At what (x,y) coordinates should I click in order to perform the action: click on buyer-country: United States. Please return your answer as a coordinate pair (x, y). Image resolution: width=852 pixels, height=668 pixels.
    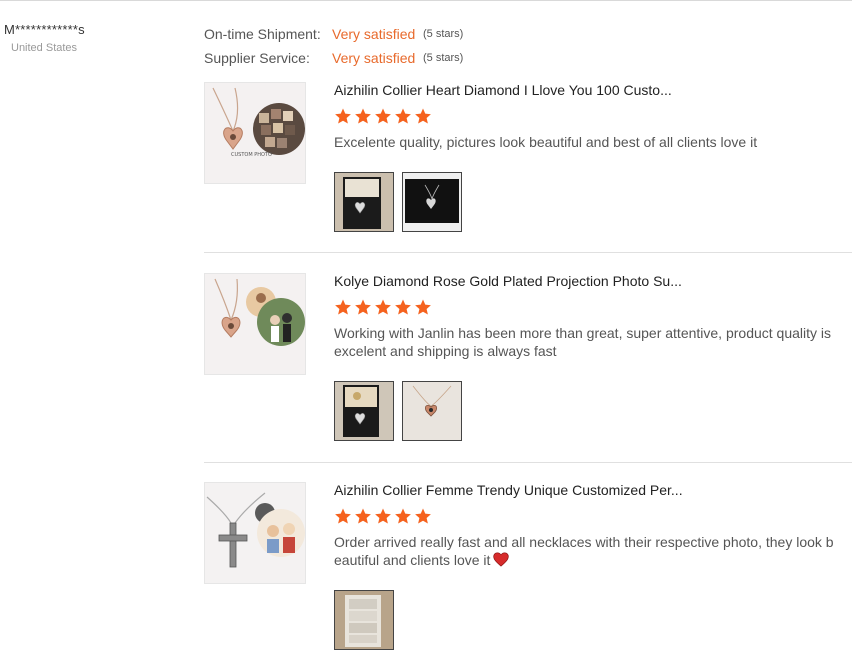
    Looking at the image, I should click on (44, 48).